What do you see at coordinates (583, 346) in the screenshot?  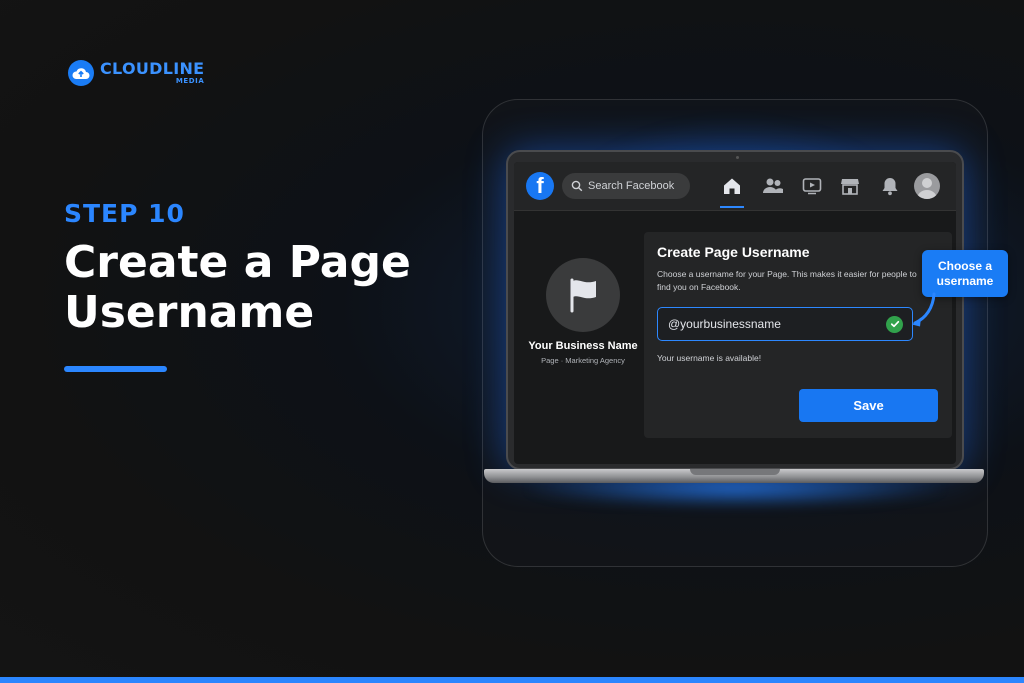 I see `page-name: Your Business Name` at bounding box center [583, 346].